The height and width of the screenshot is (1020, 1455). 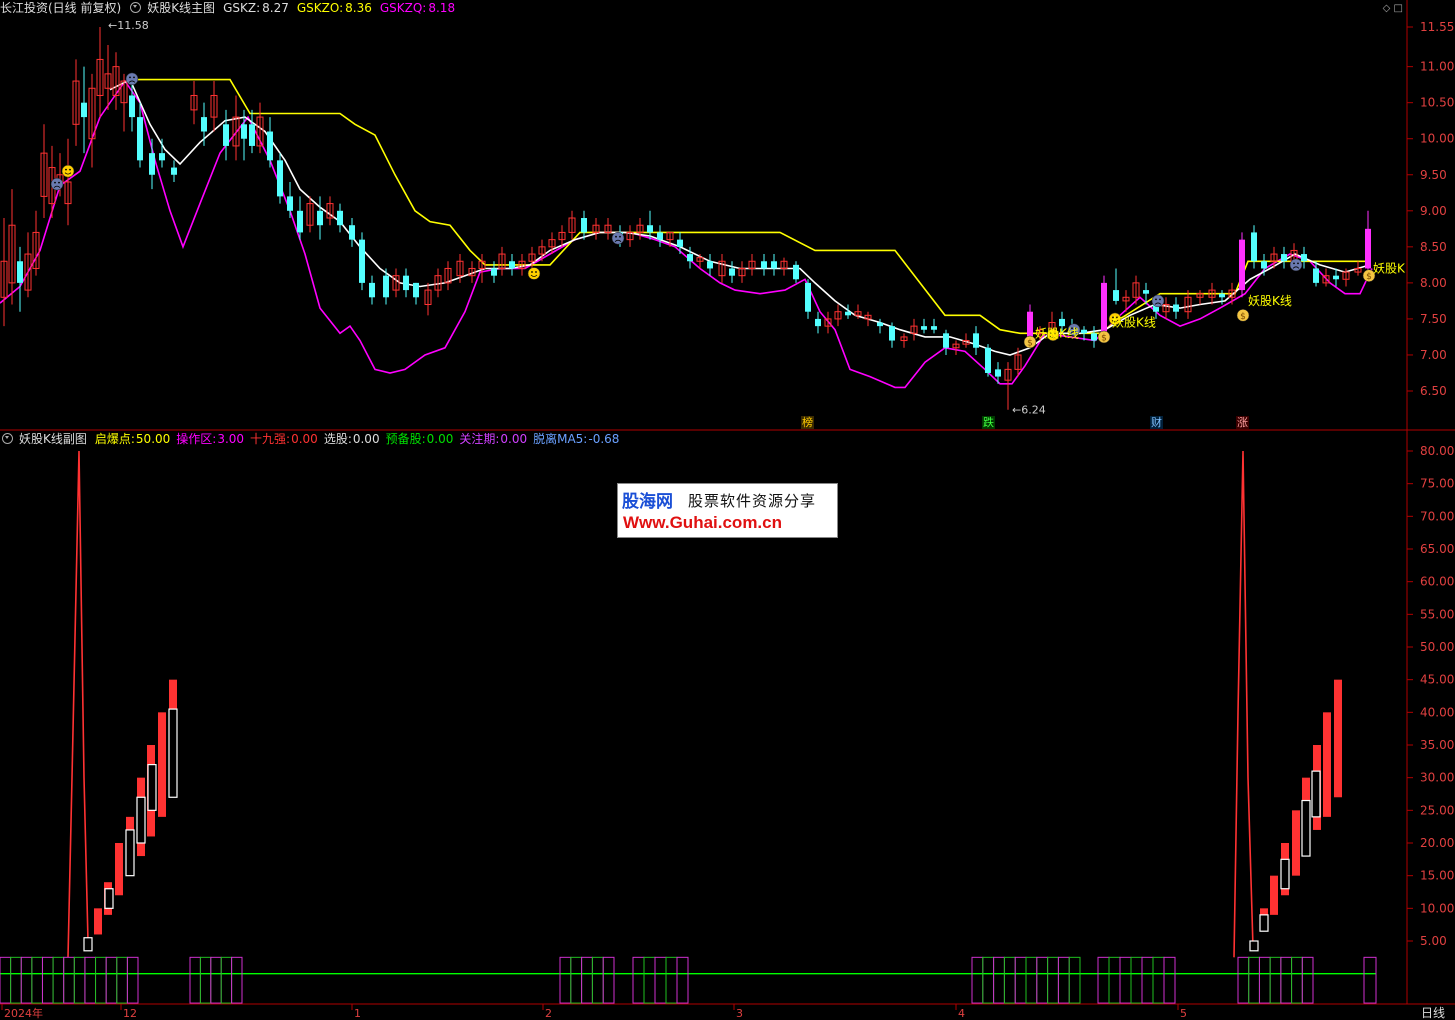 What do you see at coordinates (1437, 778) in the screenshot?
I see `sub-tick-label: 30.00` at bounding box center [1437, 778].